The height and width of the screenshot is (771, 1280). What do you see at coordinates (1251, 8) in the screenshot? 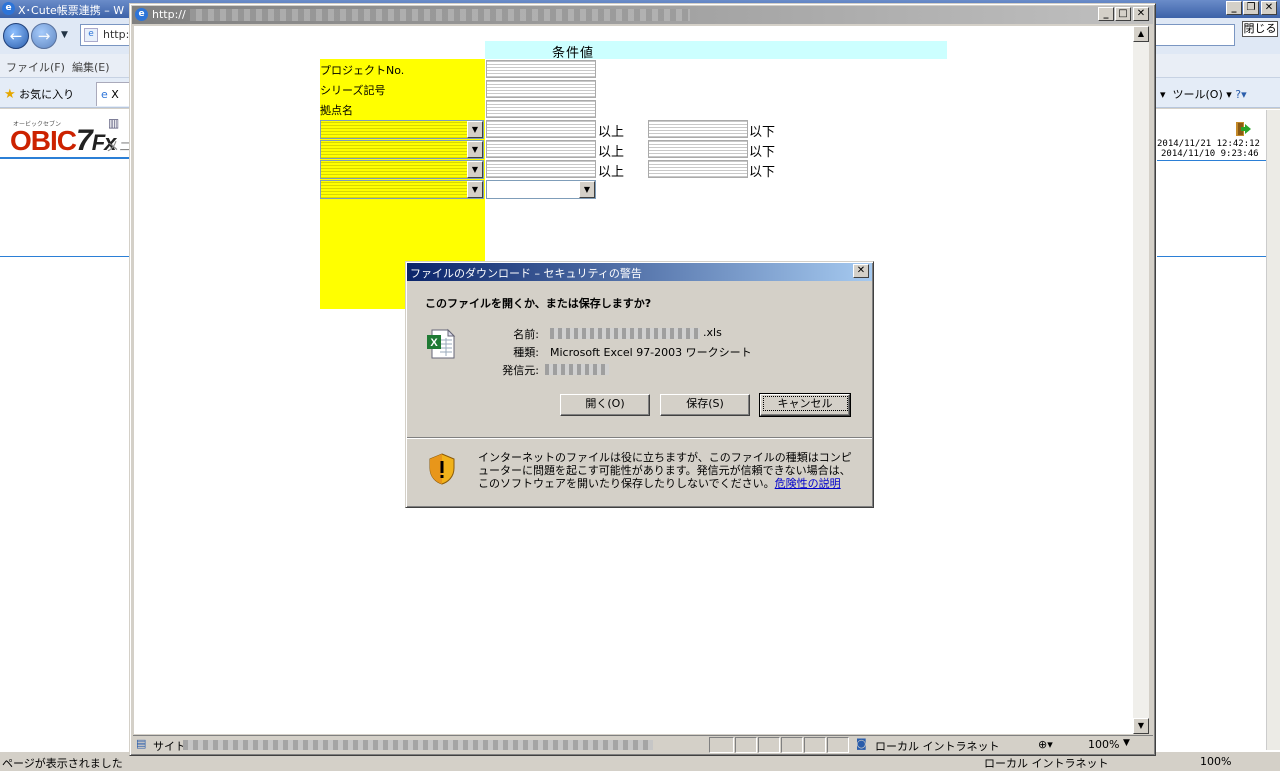
I see `restore-button: ❐` at bounding box center [1251, 8].